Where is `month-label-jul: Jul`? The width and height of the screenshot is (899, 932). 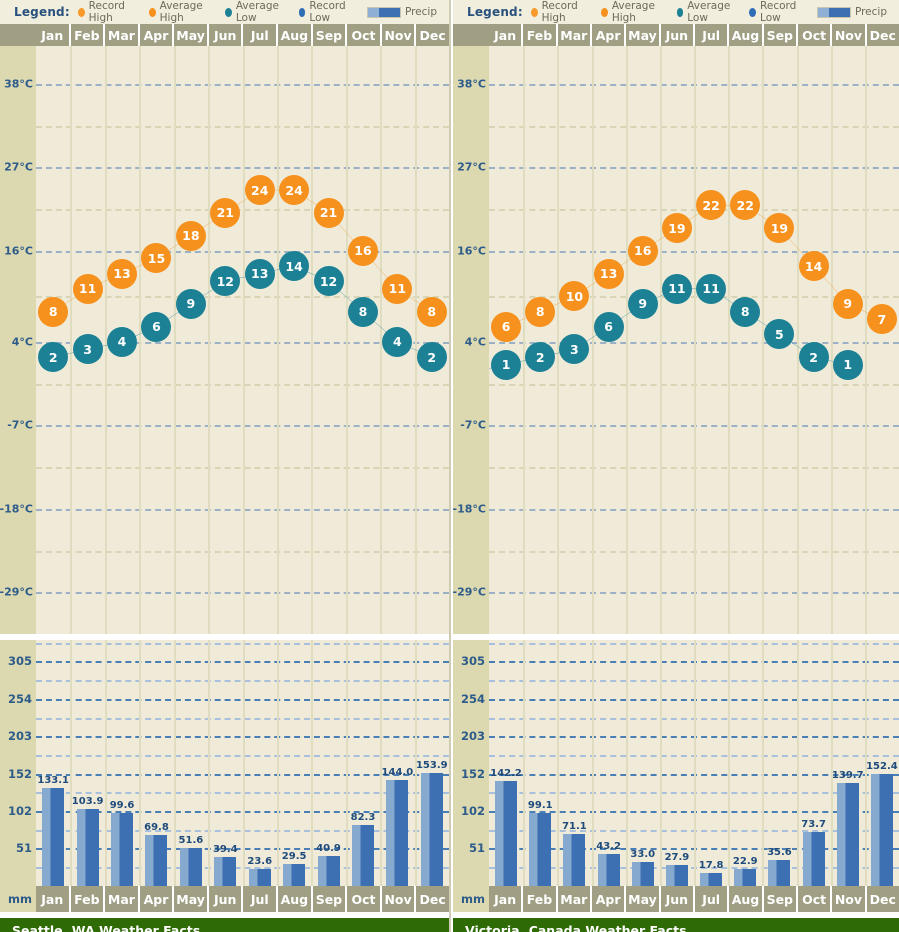 month-label-jul: Jul is located at coordinates (712, 35).